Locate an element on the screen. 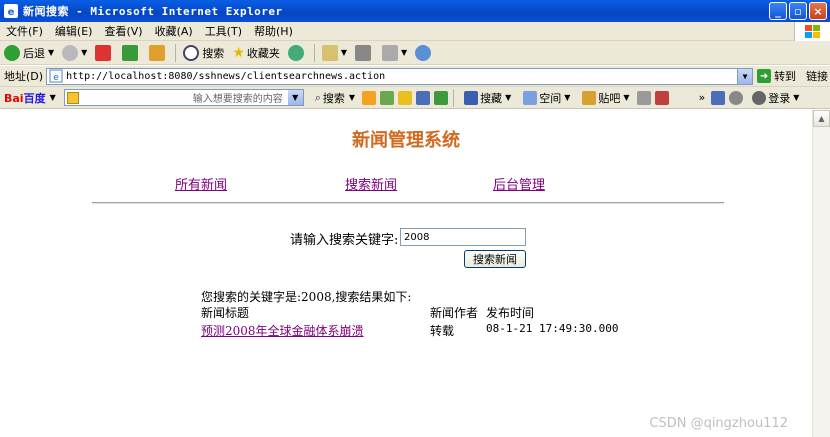  baidu-search-type-icon is located at coordinates (72, 97).